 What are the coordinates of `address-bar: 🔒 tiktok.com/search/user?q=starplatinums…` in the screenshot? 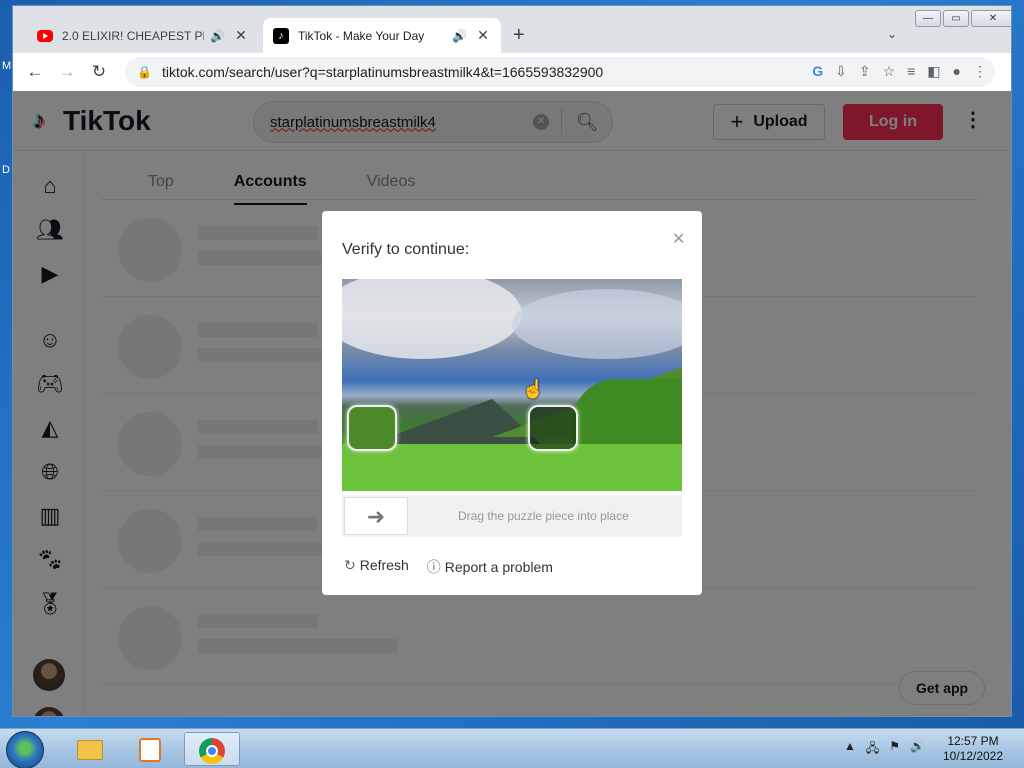 It's located at (560, 72).